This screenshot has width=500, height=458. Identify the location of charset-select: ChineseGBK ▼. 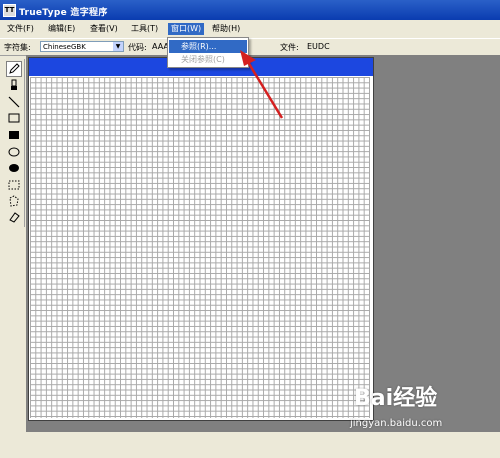
(82, 46).